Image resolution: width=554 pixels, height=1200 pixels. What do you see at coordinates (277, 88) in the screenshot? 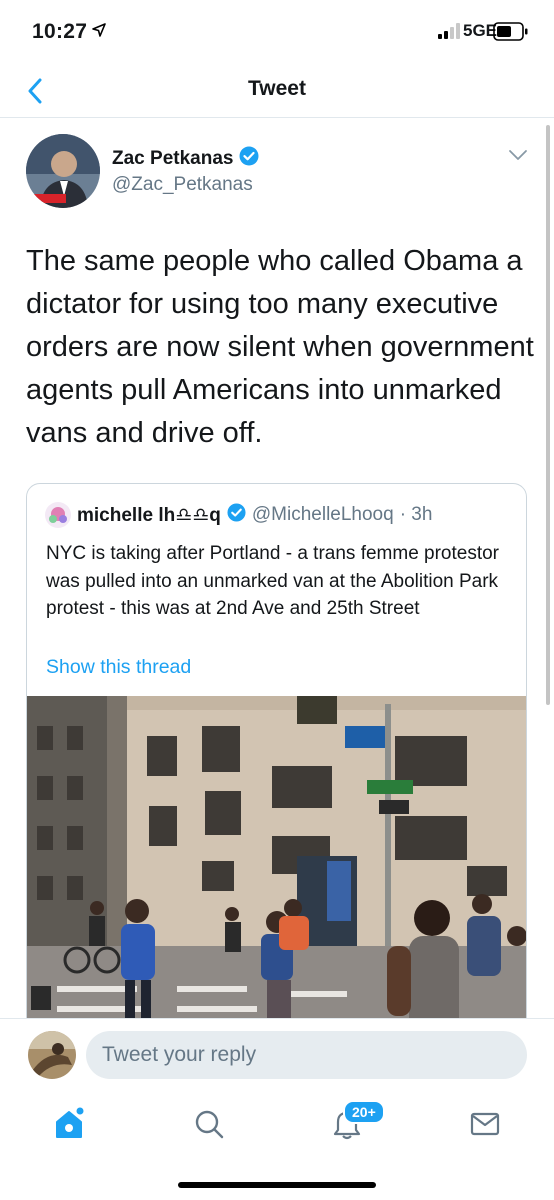
I see `page-title: Tweet` at bounding box center [277, 88].